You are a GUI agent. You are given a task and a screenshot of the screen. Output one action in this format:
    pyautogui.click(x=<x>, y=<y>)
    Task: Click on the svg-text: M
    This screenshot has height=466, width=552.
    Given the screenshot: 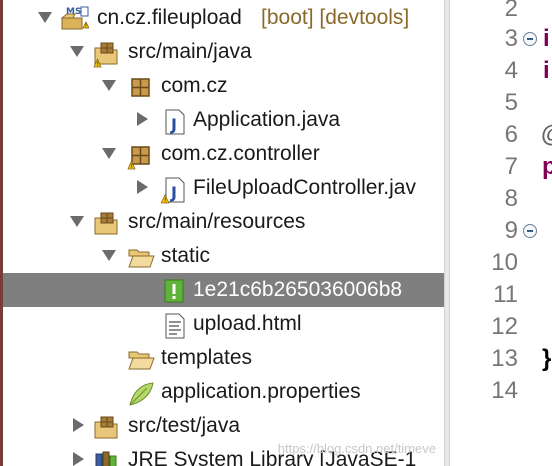 What is the action you would take?
    pyautogui.click(x=70, y=12)
    